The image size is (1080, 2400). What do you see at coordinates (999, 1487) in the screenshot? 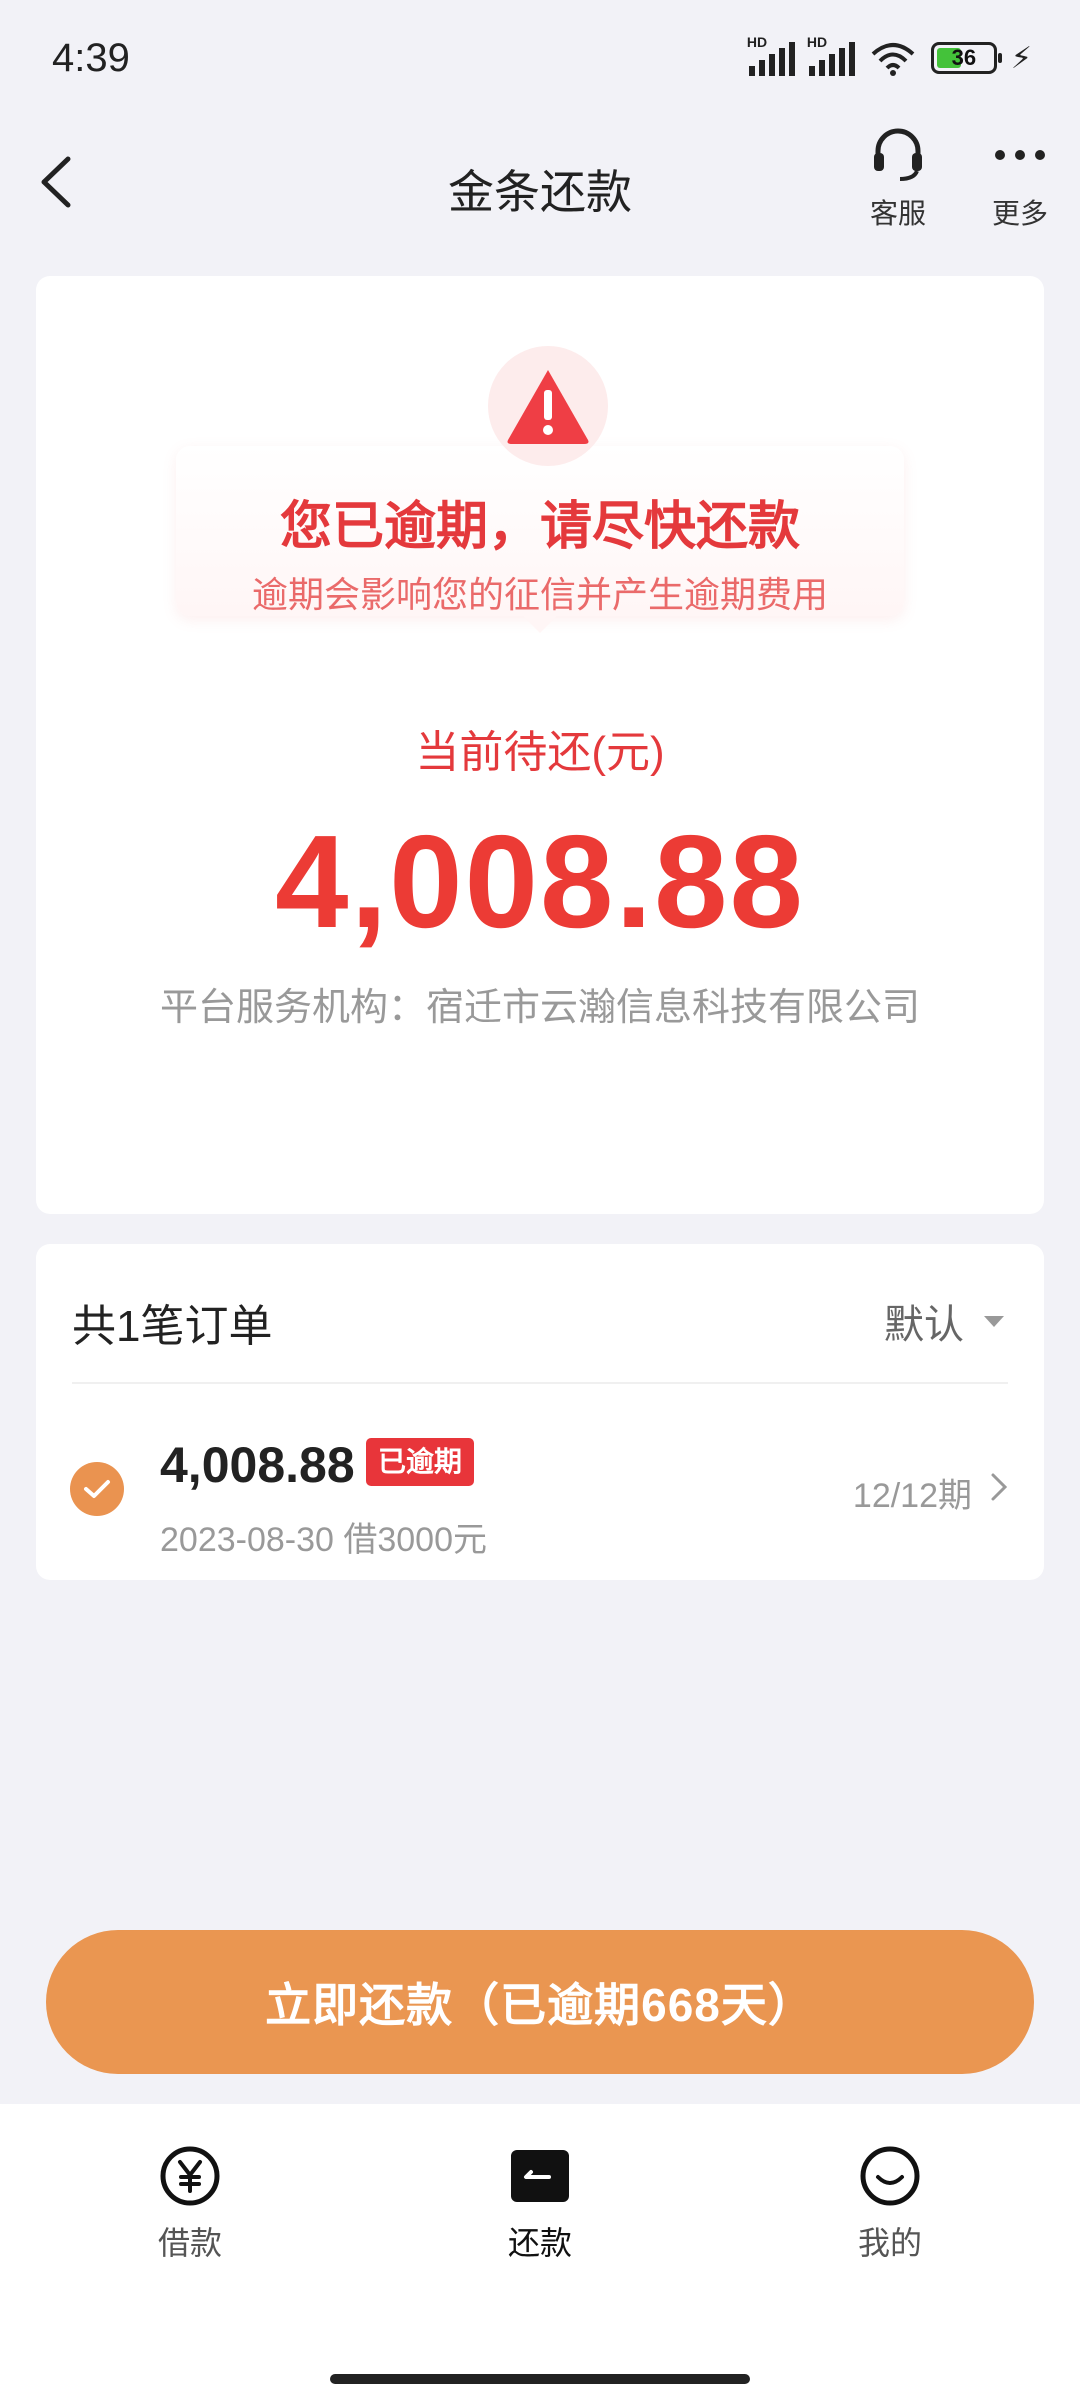
I see `chevron-right-icon` at bounding box center [999, 1487].